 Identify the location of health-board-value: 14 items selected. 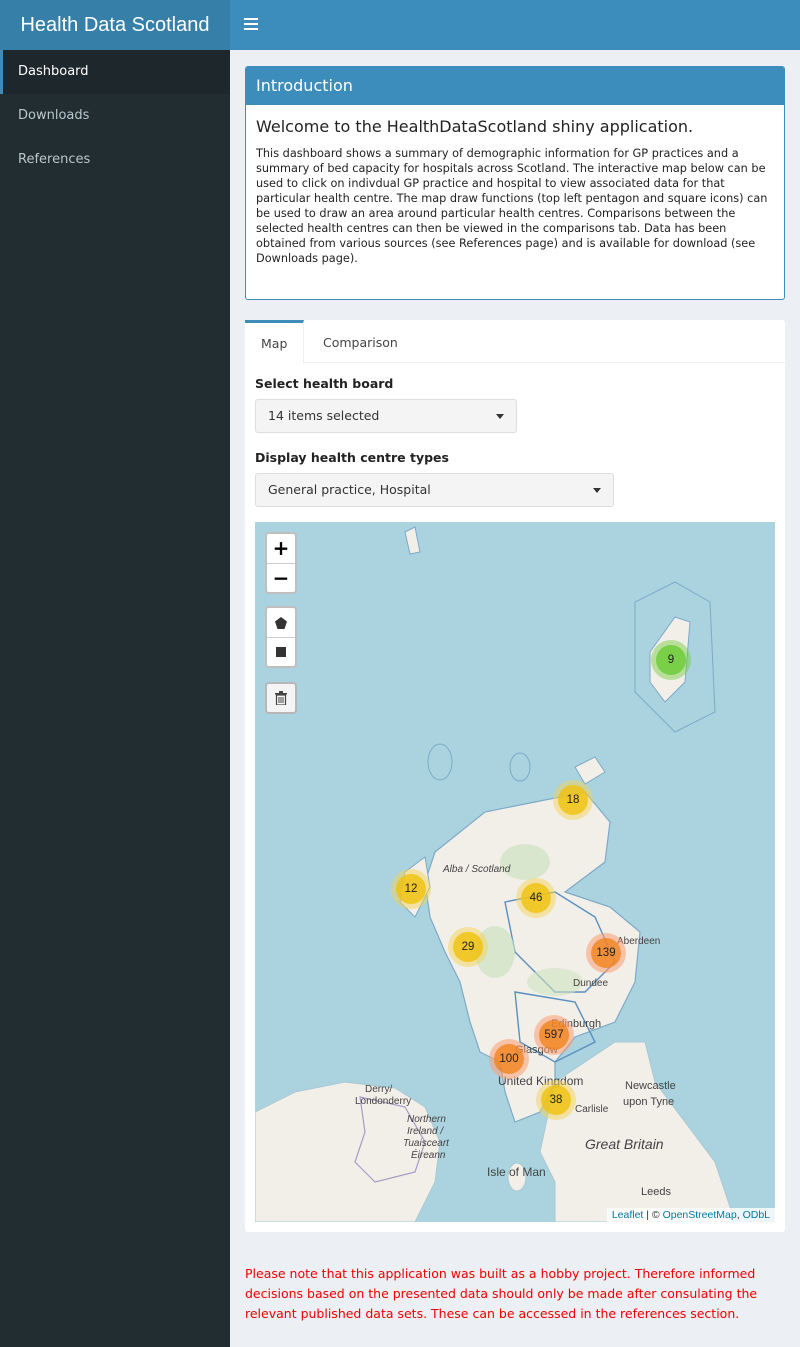
(324, 415).